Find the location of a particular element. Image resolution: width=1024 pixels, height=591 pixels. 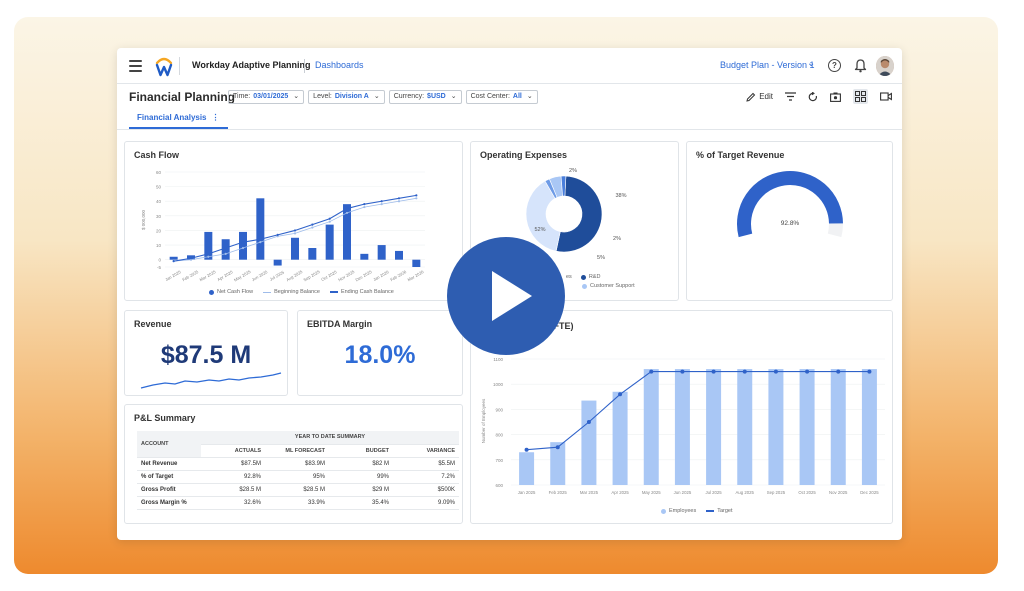

value-cell: 95% is located at coordinates (297, 477).